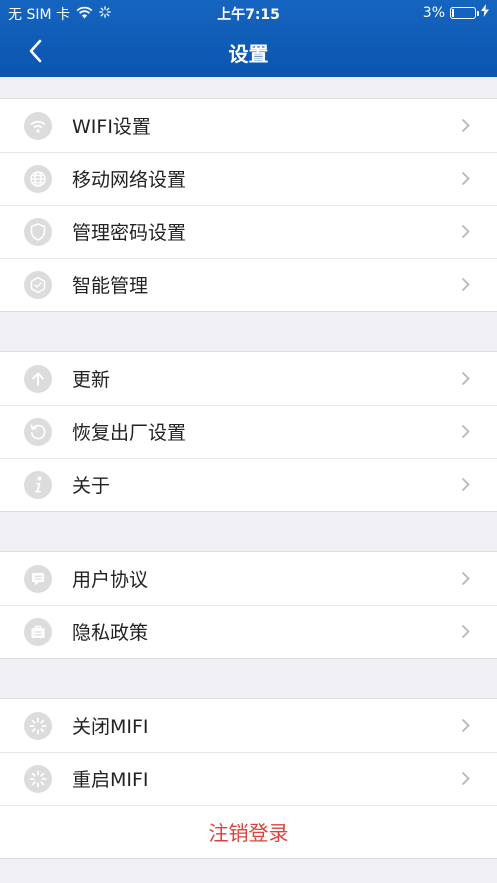  I want to click on settings-item-user-agreement: 用户协议, so click(248, 578).